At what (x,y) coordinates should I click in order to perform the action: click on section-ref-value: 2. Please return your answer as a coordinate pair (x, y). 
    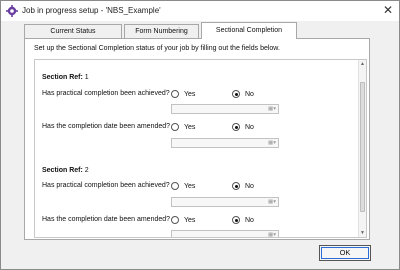
    Looking at the image, I should click on (86, 170).